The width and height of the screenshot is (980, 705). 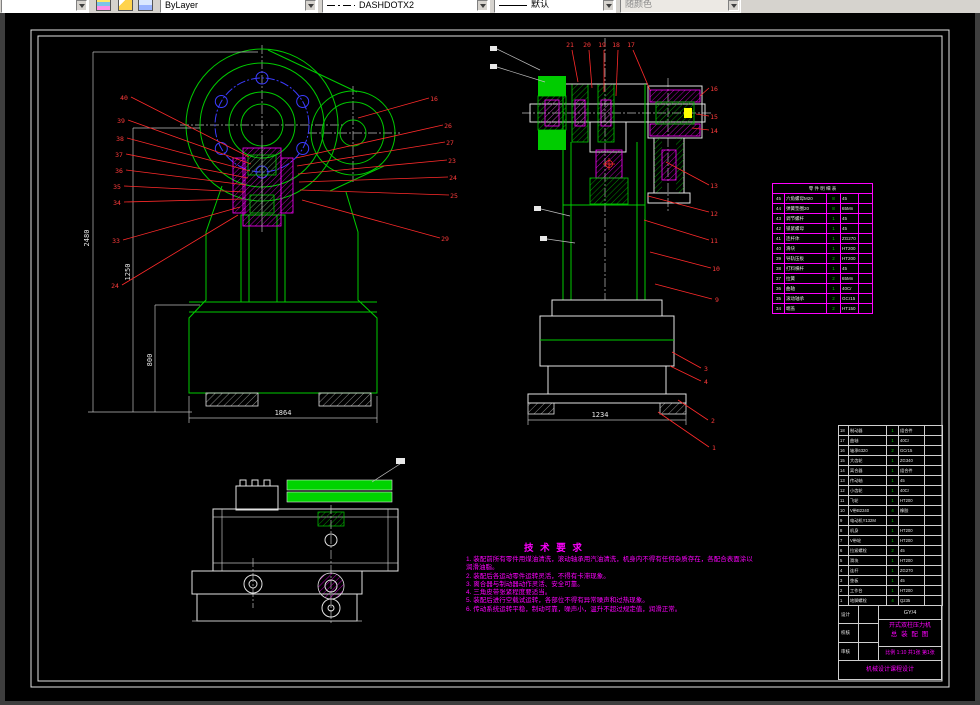 What do you see at coordinates (910, 634) in the screenshot?
I see `drawing-subtitle: 总 装 配 图` at bounding box center [910, 634].